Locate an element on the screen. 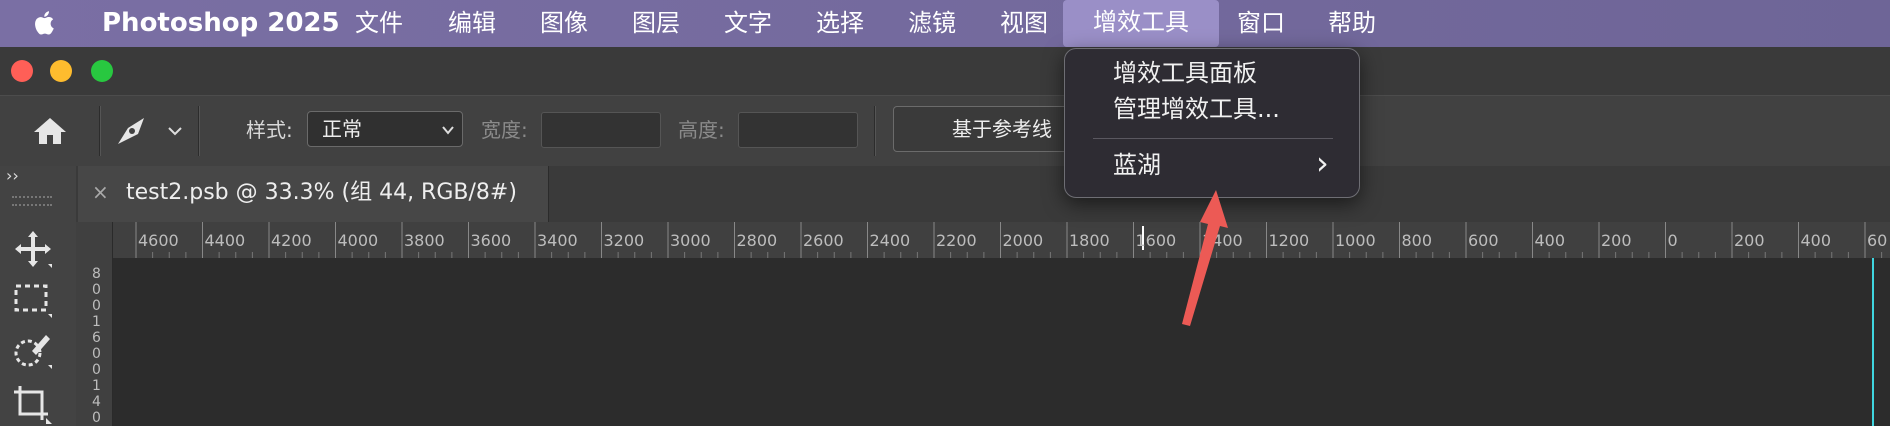 The image size is (1890, 426). height-label: 高度: is located at coordinates (701, 130).